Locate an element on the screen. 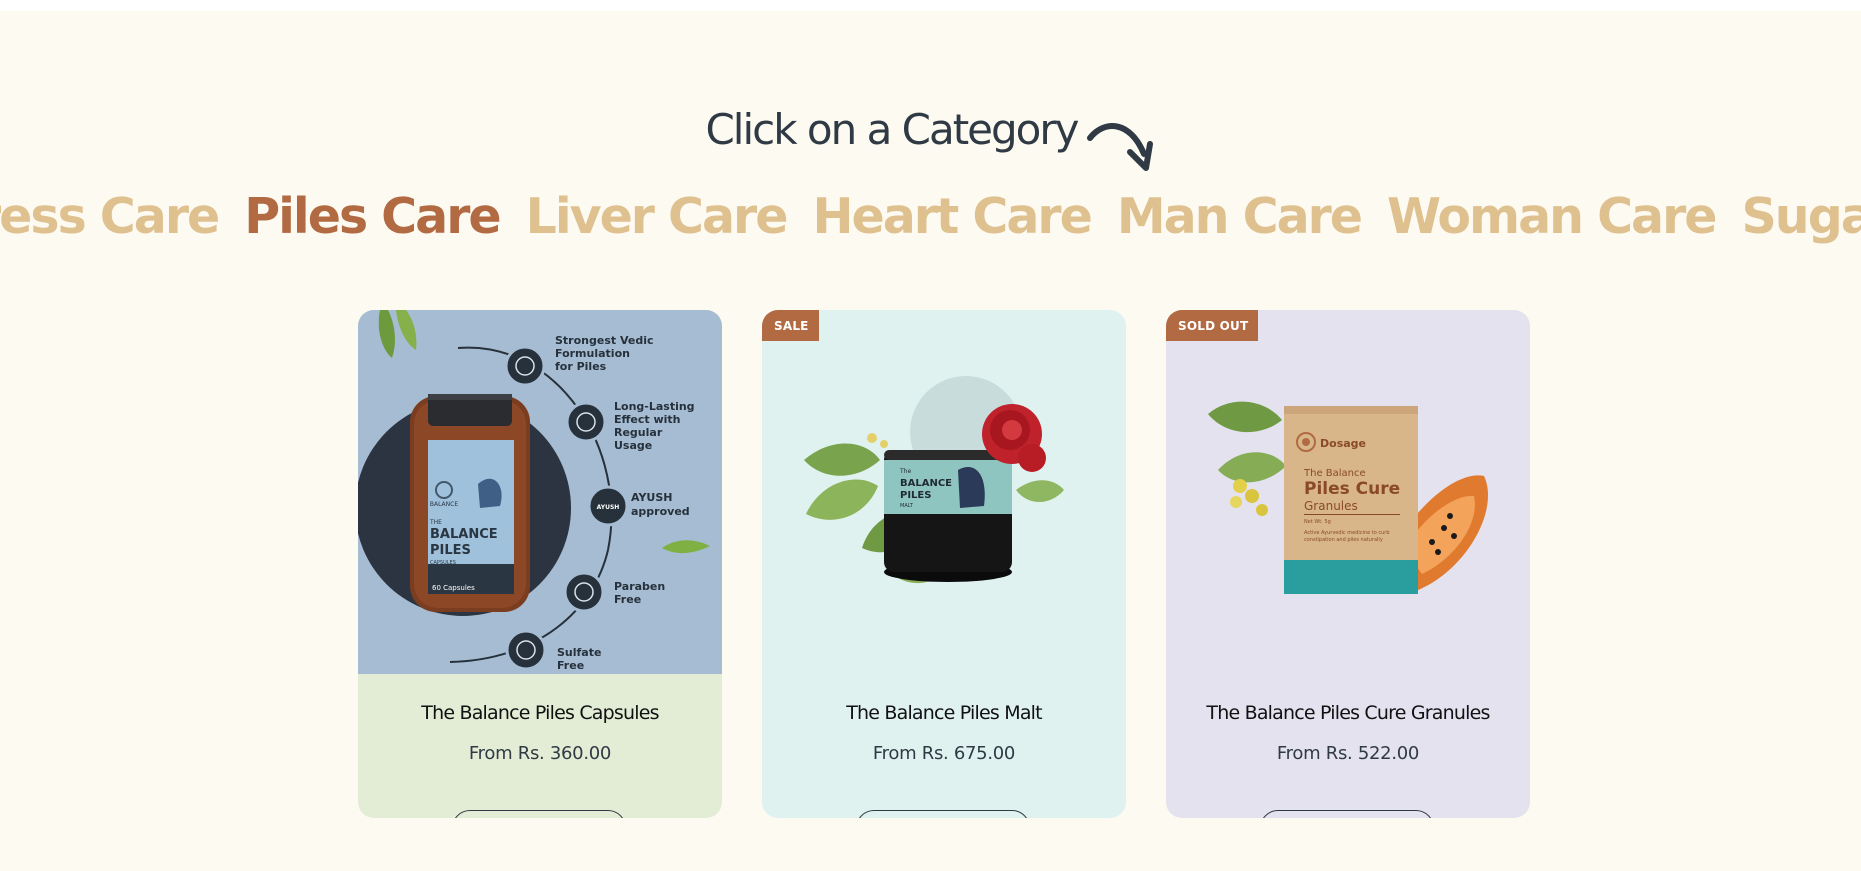 The height and width of the screenshot is (871, 1861). category-link-liver-care: Liver Care is located at coordinates (657, 217).